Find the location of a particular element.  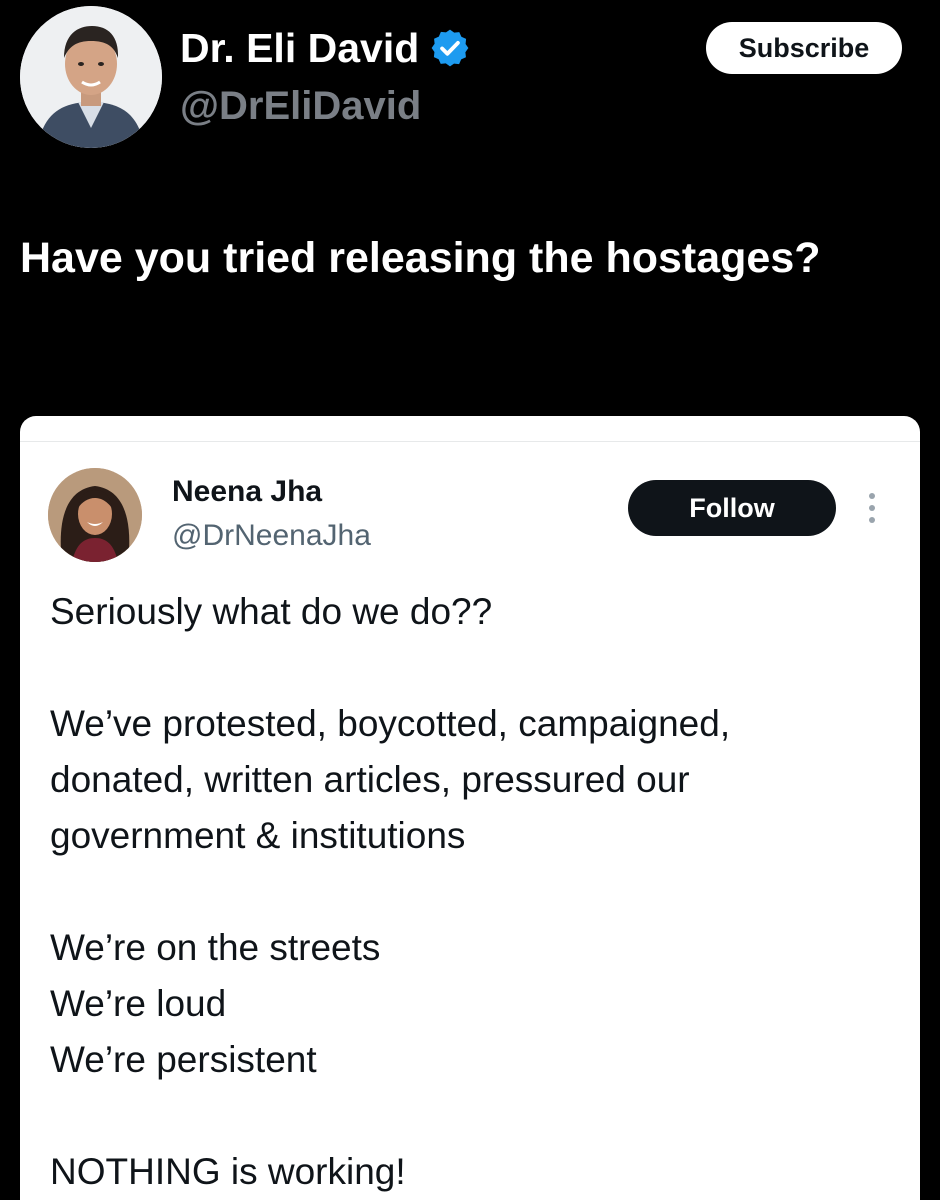

quoted-author-handle: @DrNeenaJha is located at coordinates (271, 536).